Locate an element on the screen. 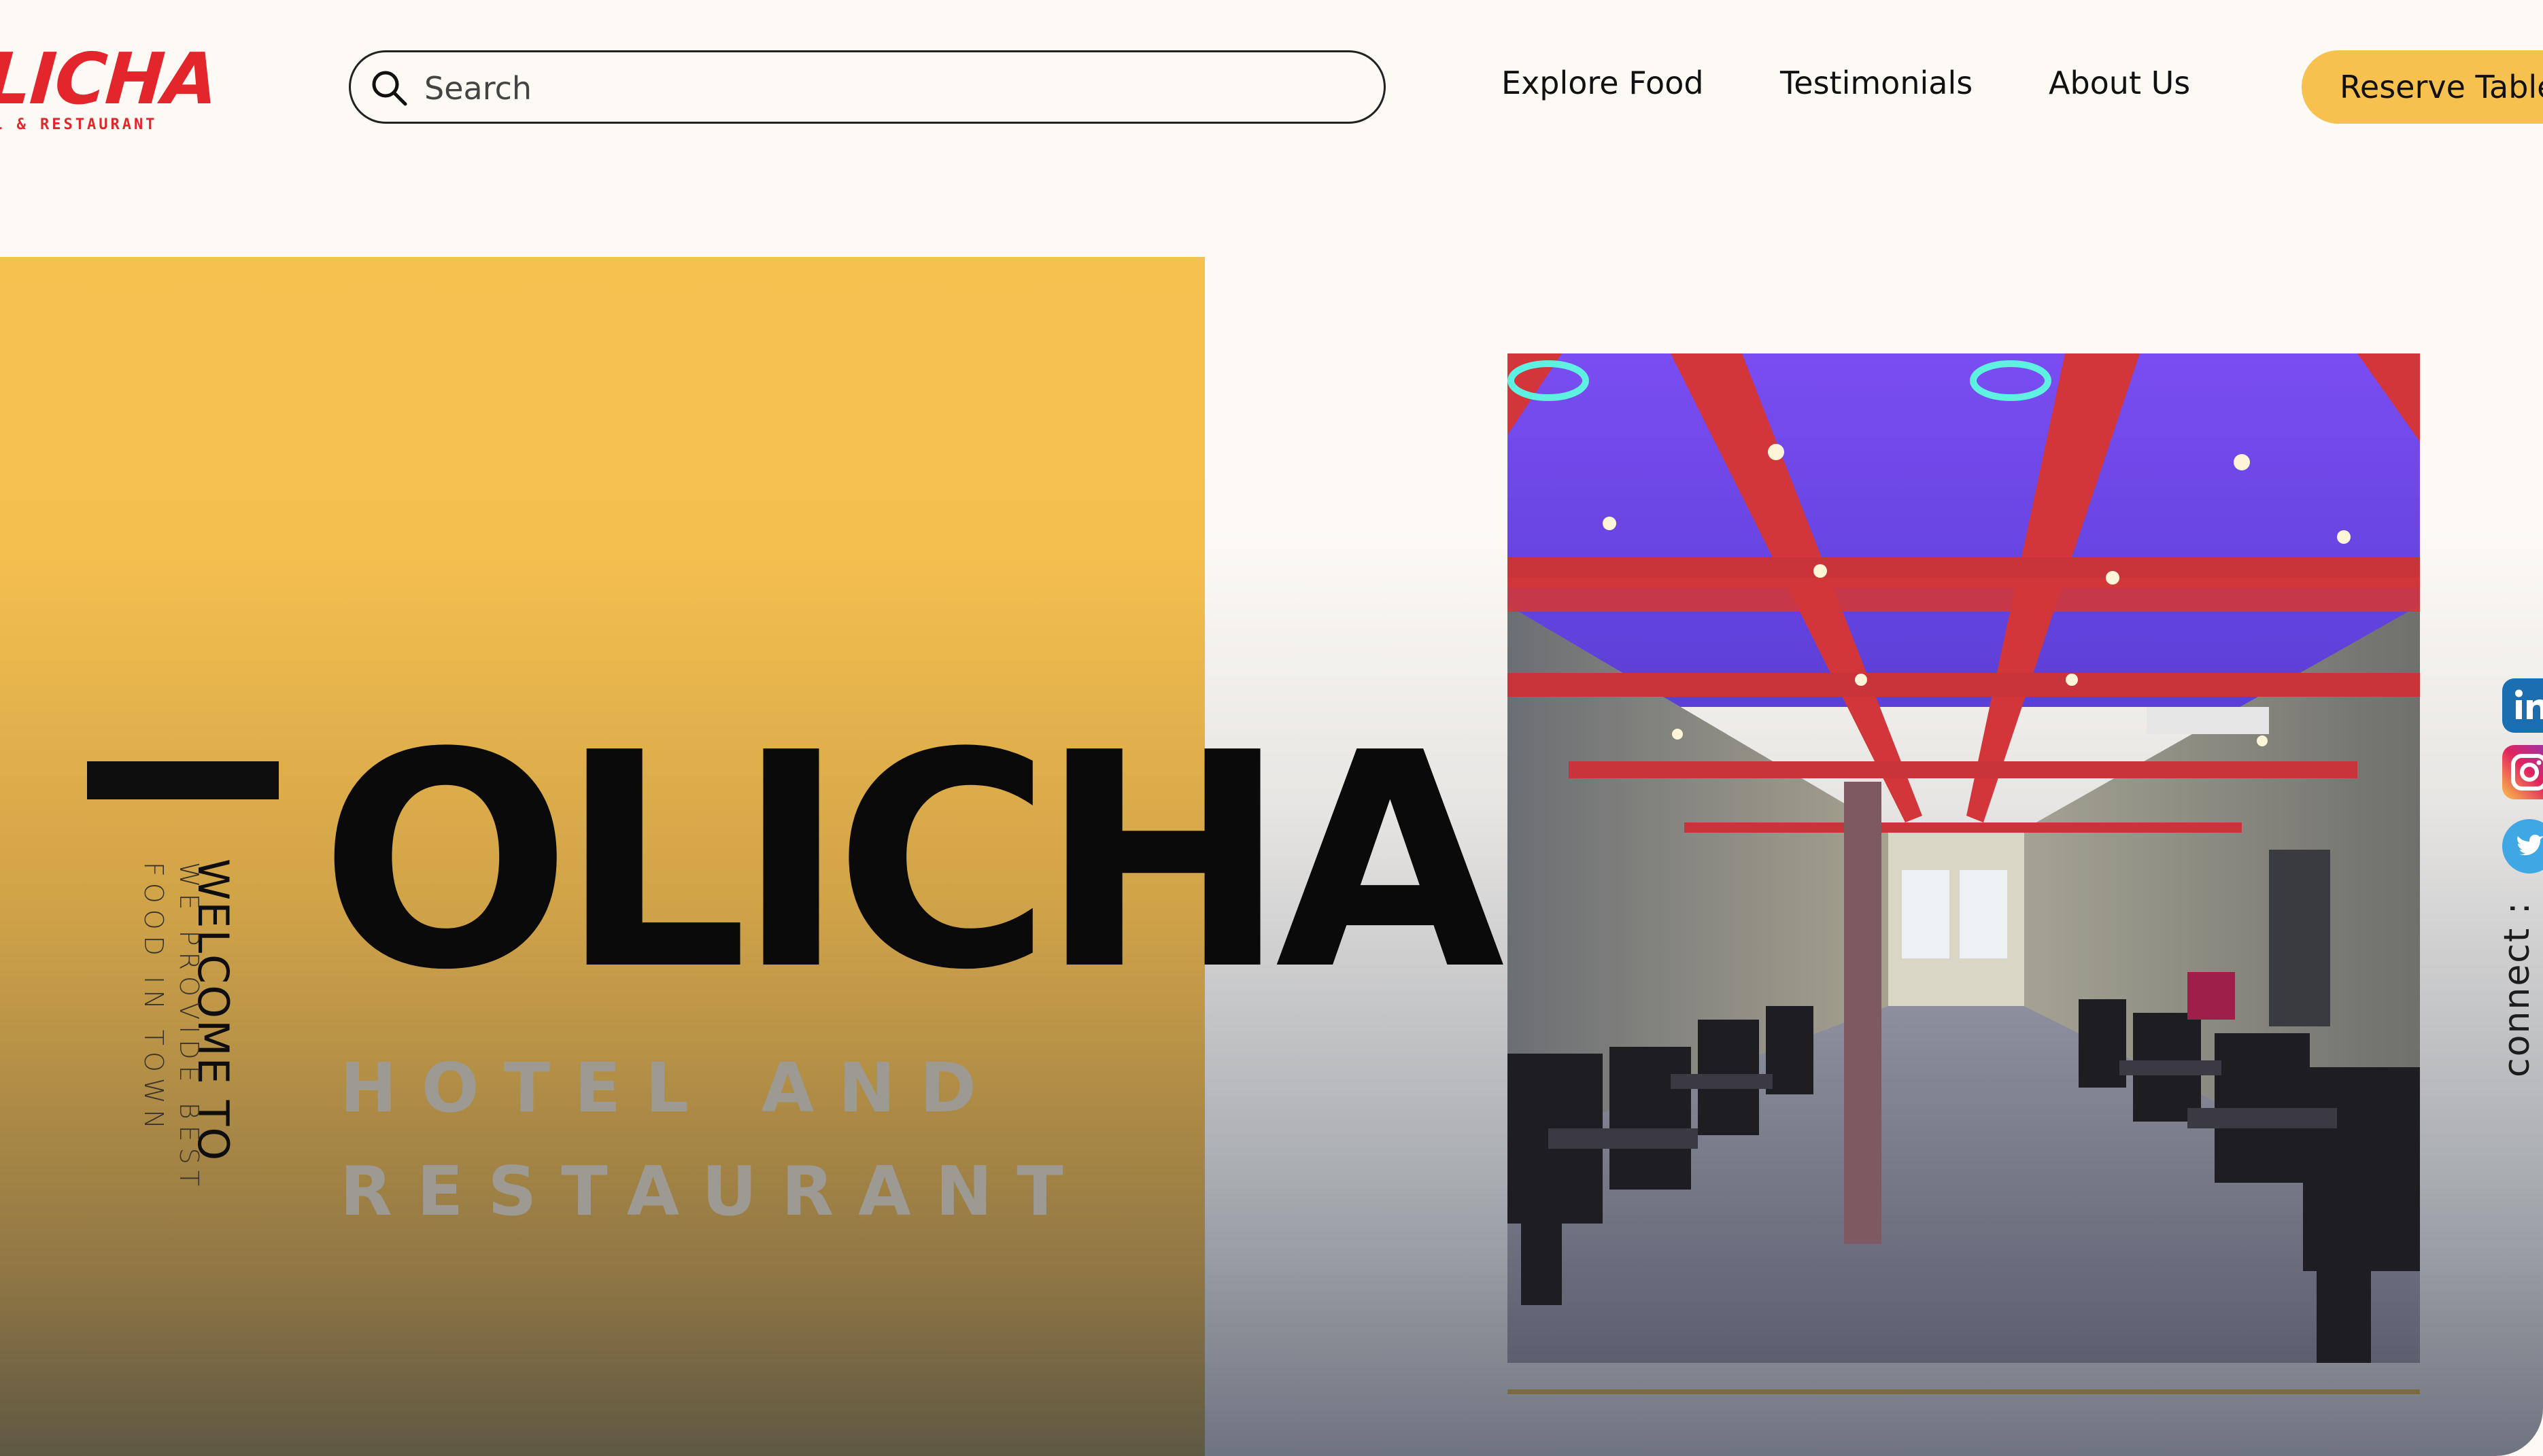  twitter-icon is located at coordinates (2522, 846).